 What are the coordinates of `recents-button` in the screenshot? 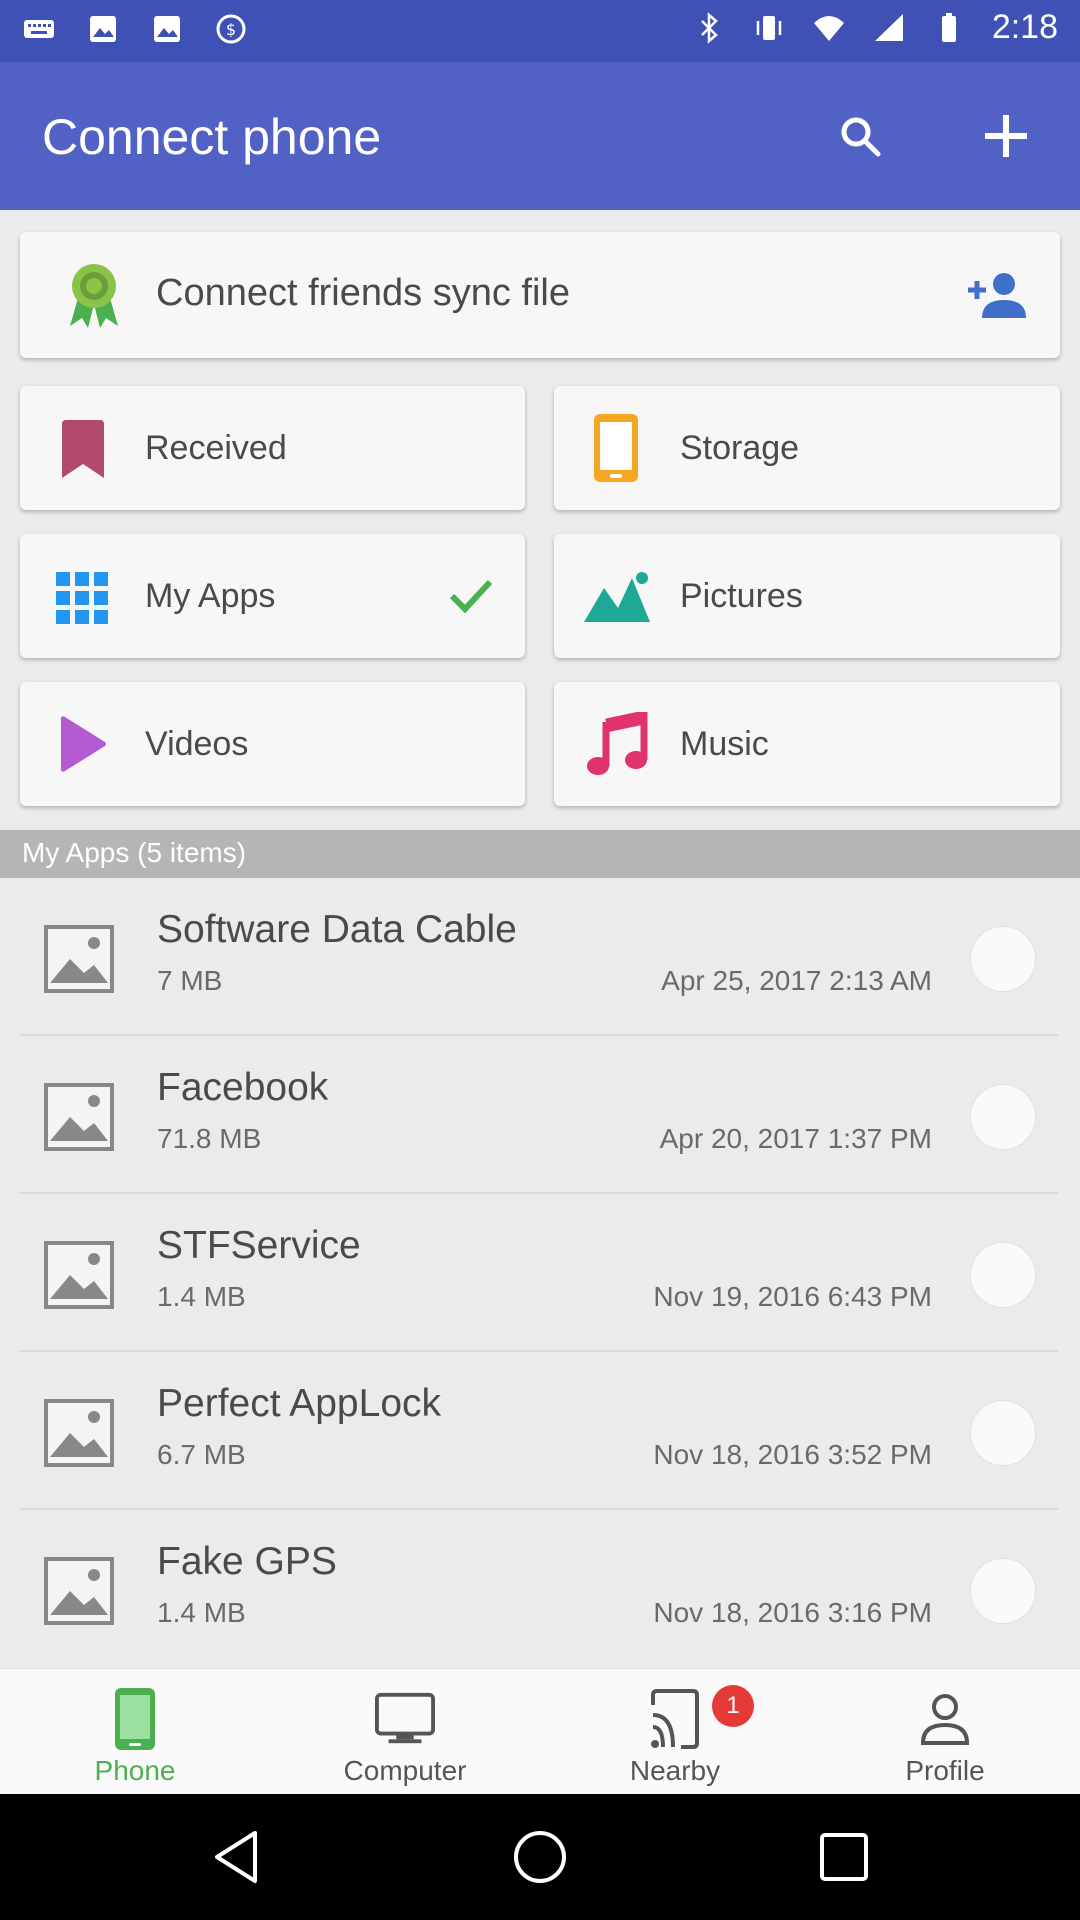 It's located at (844, 1857).